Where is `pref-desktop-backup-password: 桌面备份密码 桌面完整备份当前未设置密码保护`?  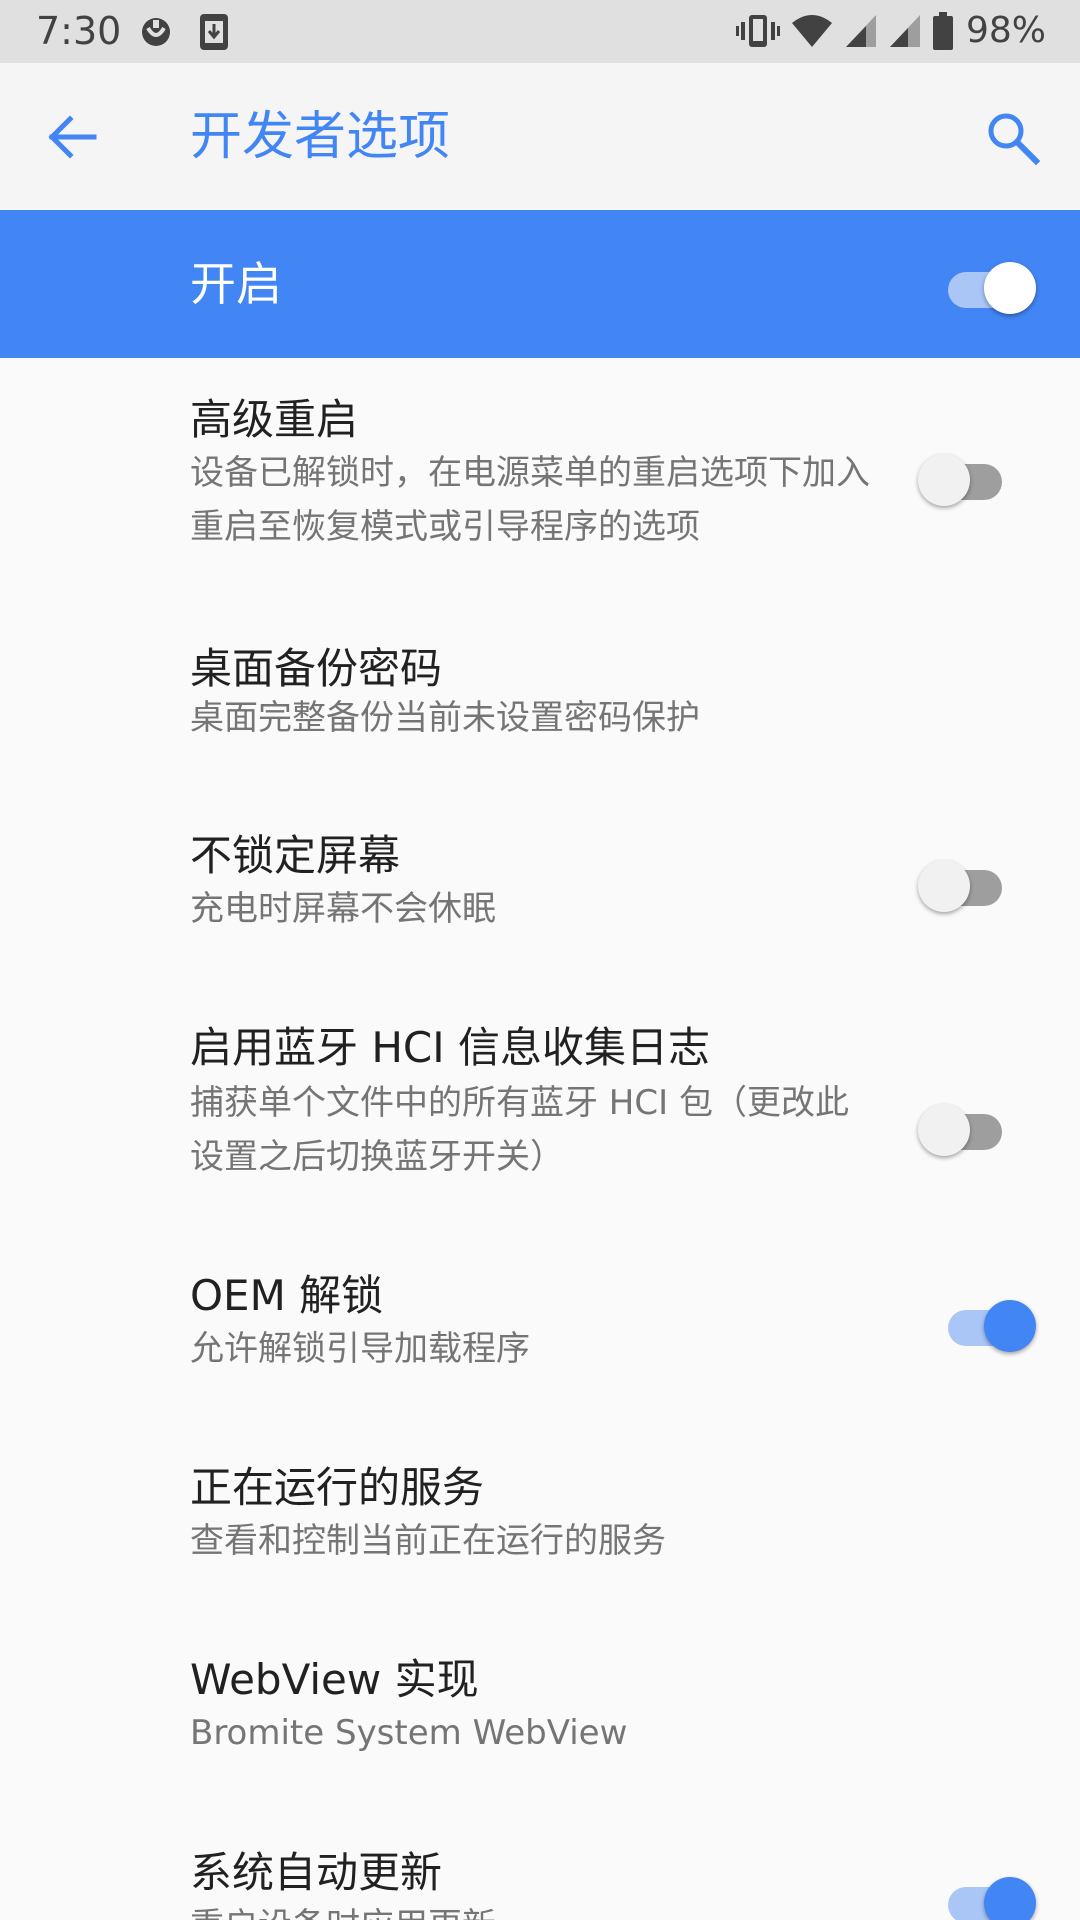
pref-desktop-backup-password: 桌面备份密码 桌面完整备份当前未设置密码保护 is located at coordinates (540, 700).